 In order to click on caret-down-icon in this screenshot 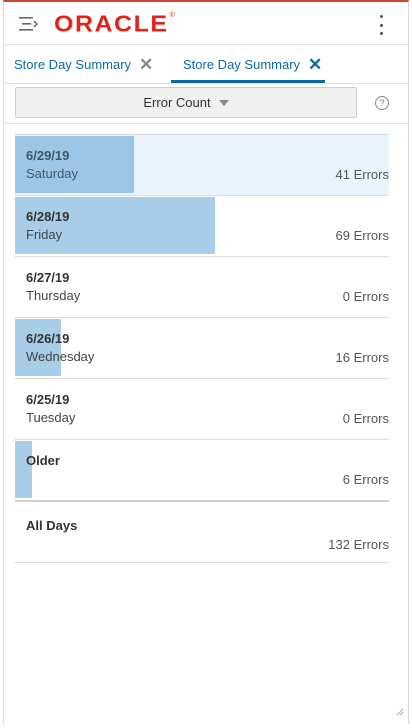, I will do `click(223, 102)`.